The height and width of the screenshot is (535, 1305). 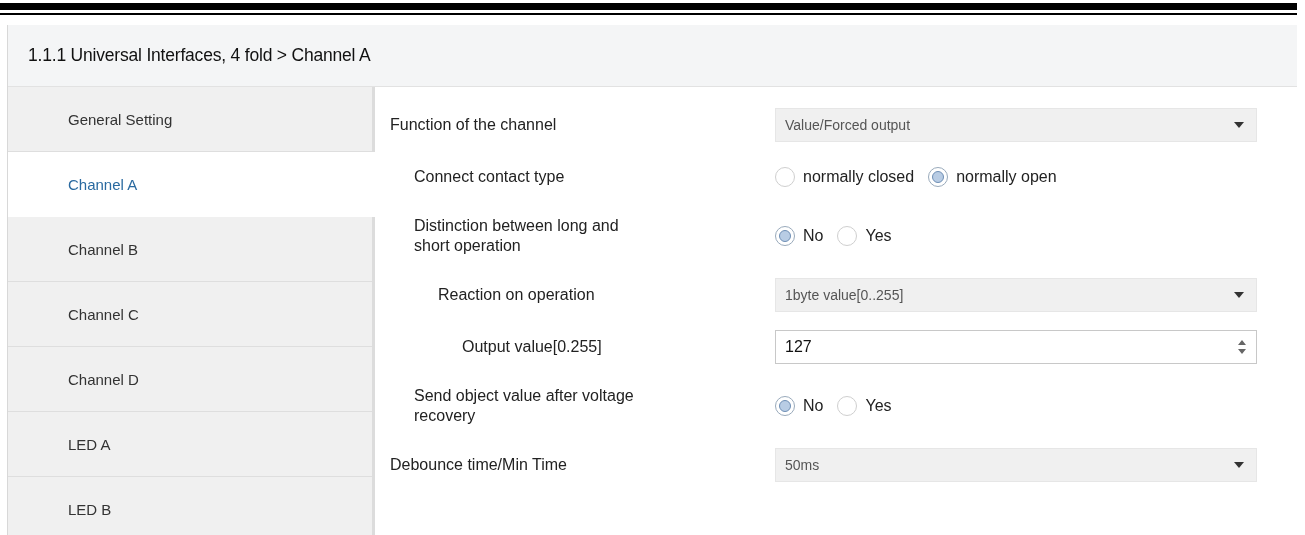 I want to click on dropdown: Value/Forced output, so click(x=1016, y=125).